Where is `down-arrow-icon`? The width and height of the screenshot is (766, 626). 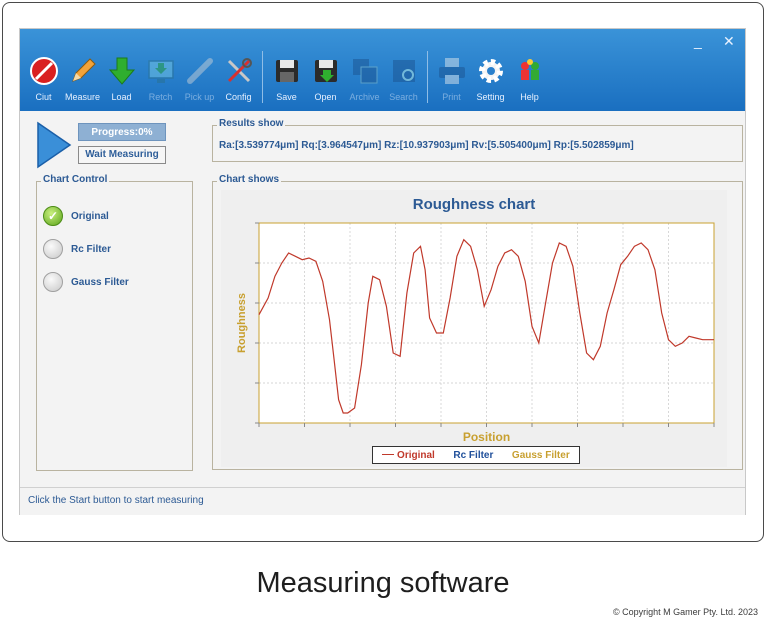
down-arrow-icon is located at coordinates (121, 71).